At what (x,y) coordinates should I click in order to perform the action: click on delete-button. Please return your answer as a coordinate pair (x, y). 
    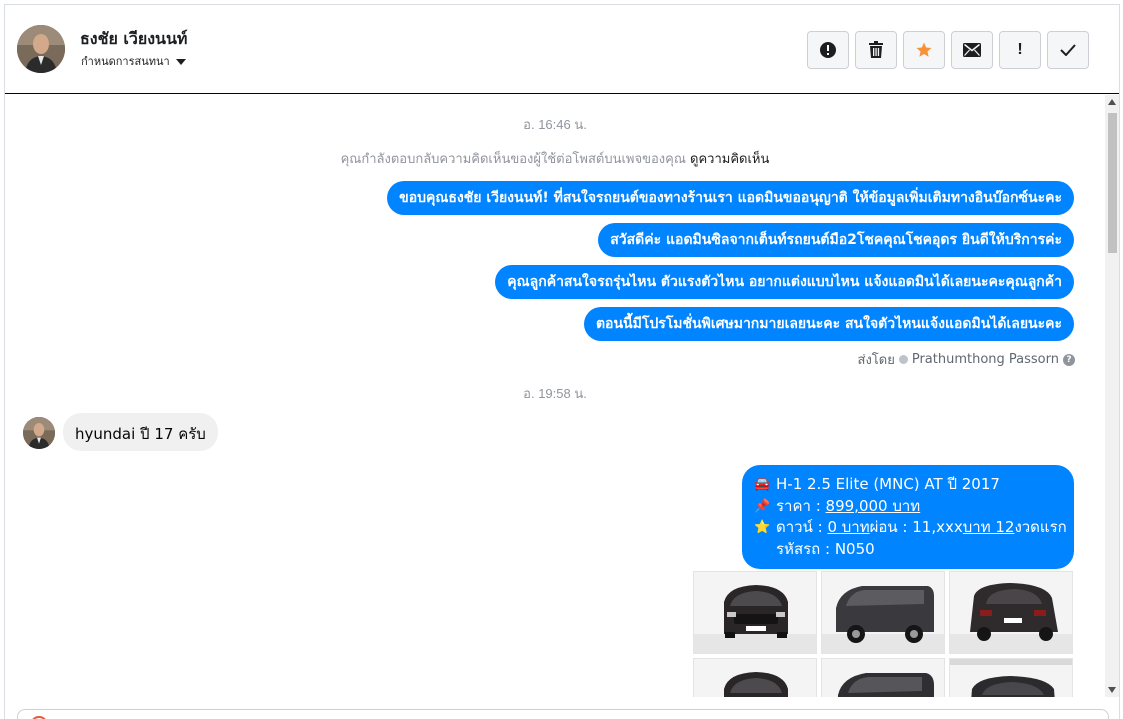
    Looking at the image, I should click on (876, 50).